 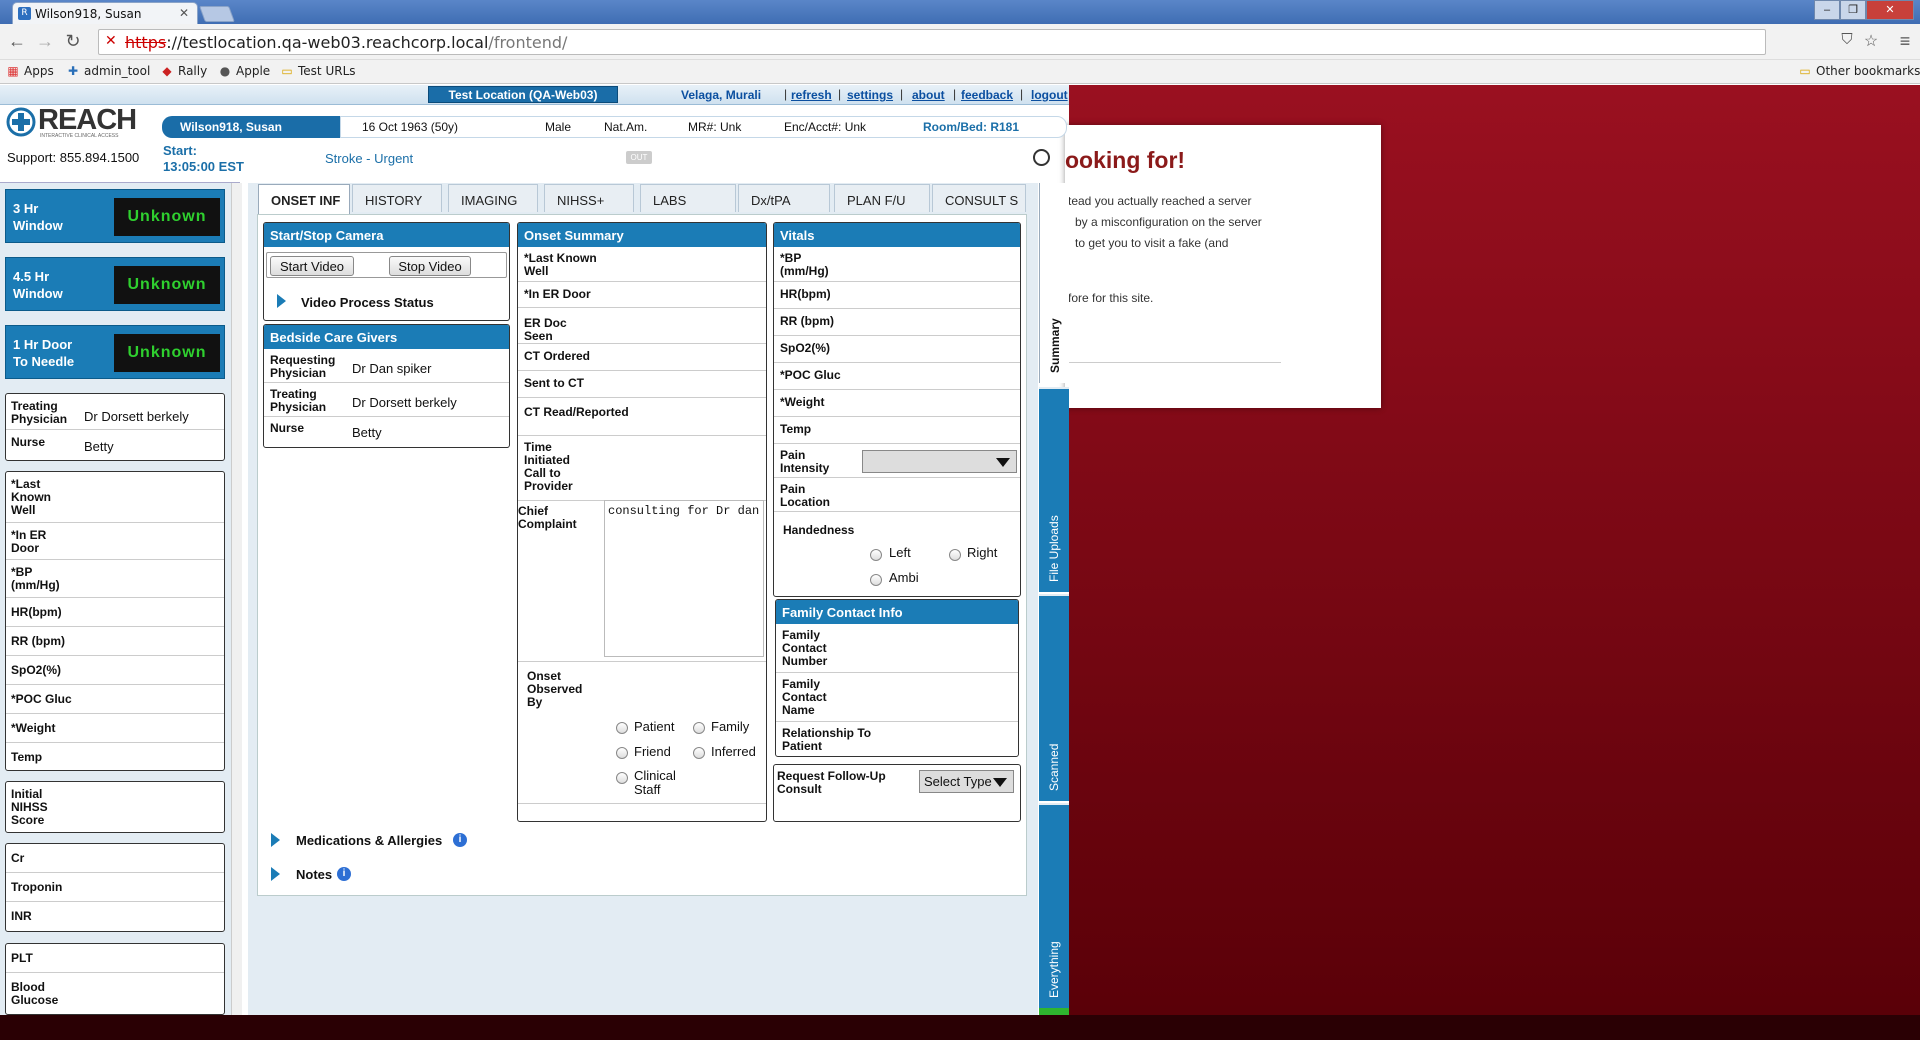 I want to click on chief-complaint-textarea: consulting for Dr dan, so click(x=684, y=578).